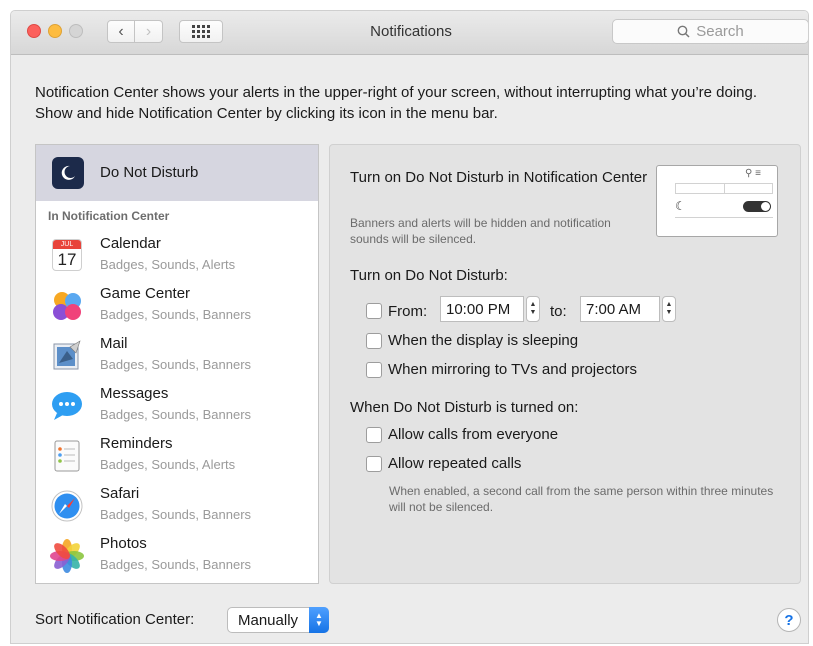 The image size is (813, 646). Describe the element at coordinates (429, 275) in the screenshot. I see `turn-on-heading: Turn on Do Not Disturb:` at that location.